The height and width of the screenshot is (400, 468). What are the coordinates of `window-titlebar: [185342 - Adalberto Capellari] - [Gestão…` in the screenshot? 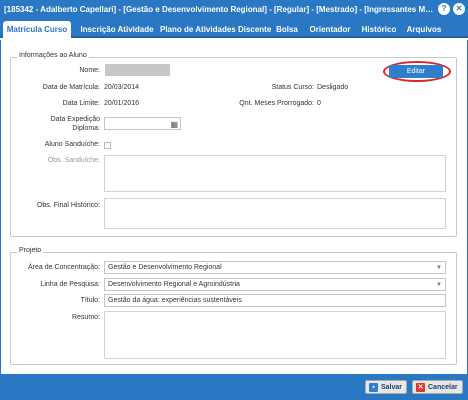 It's located at (234, 9).